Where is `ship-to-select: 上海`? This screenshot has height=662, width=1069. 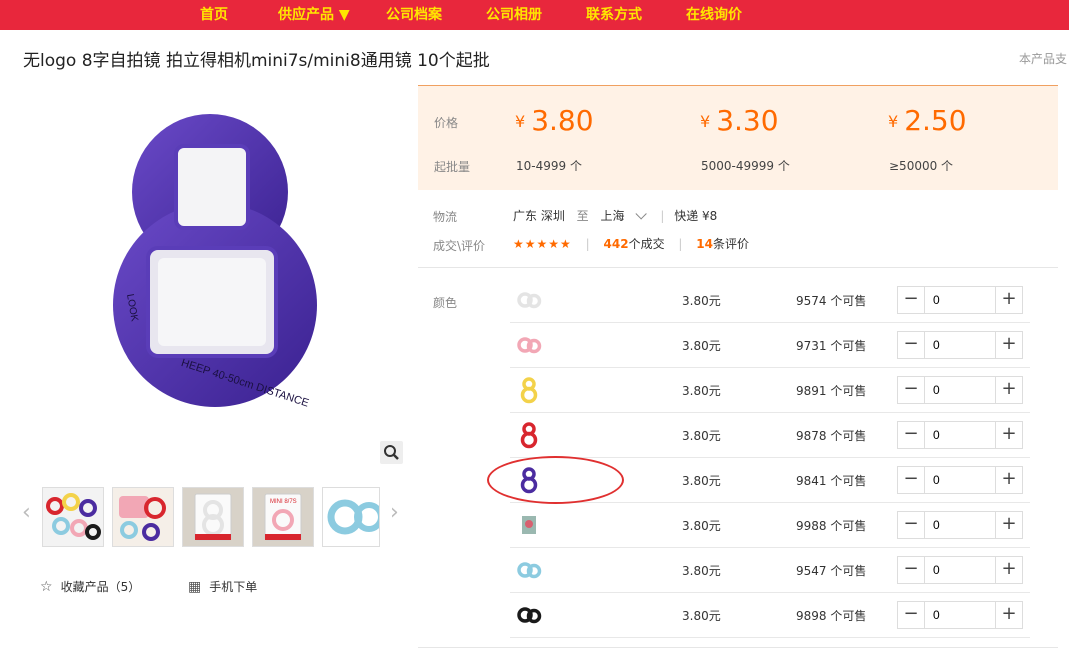
ship-to-select: 上海 is located at coordinates (623, 215).